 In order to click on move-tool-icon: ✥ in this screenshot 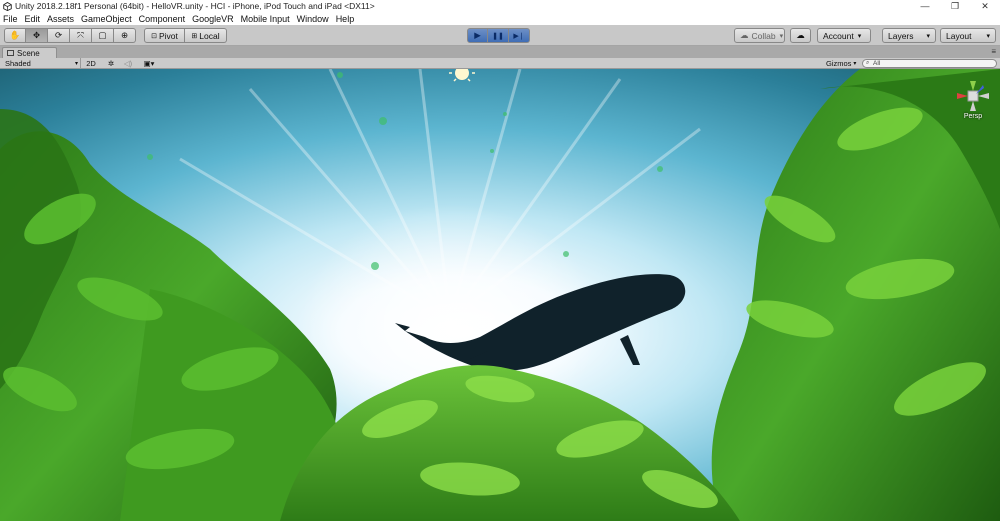, I will do `click(37, 35)`.